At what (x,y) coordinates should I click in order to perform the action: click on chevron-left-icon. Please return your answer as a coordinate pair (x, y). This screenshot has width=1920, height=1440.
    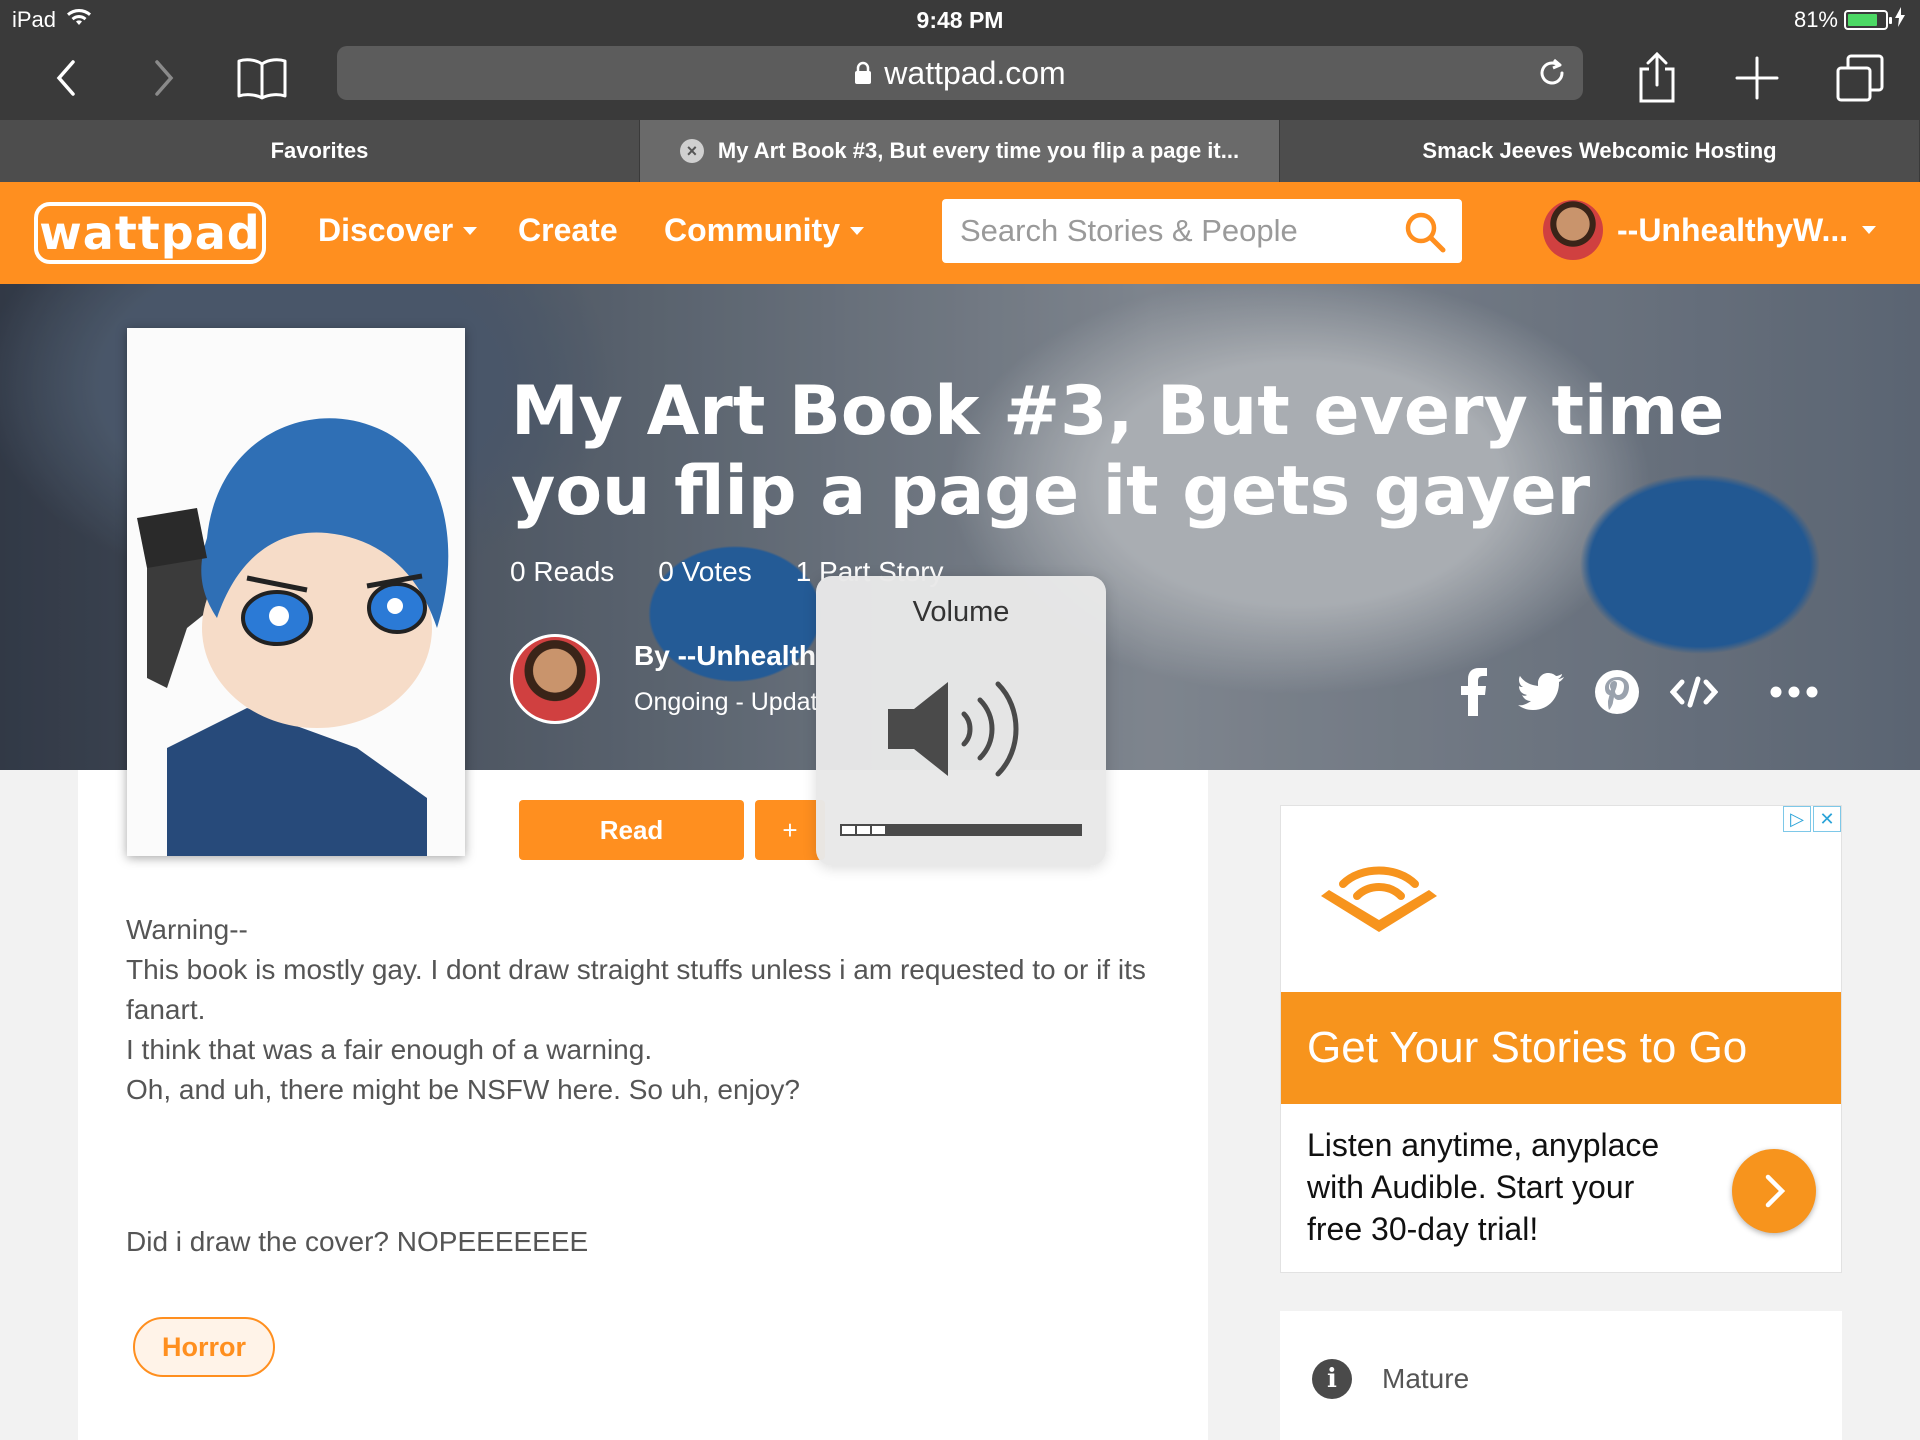
    Looking at the image, I should click on (65, 78).